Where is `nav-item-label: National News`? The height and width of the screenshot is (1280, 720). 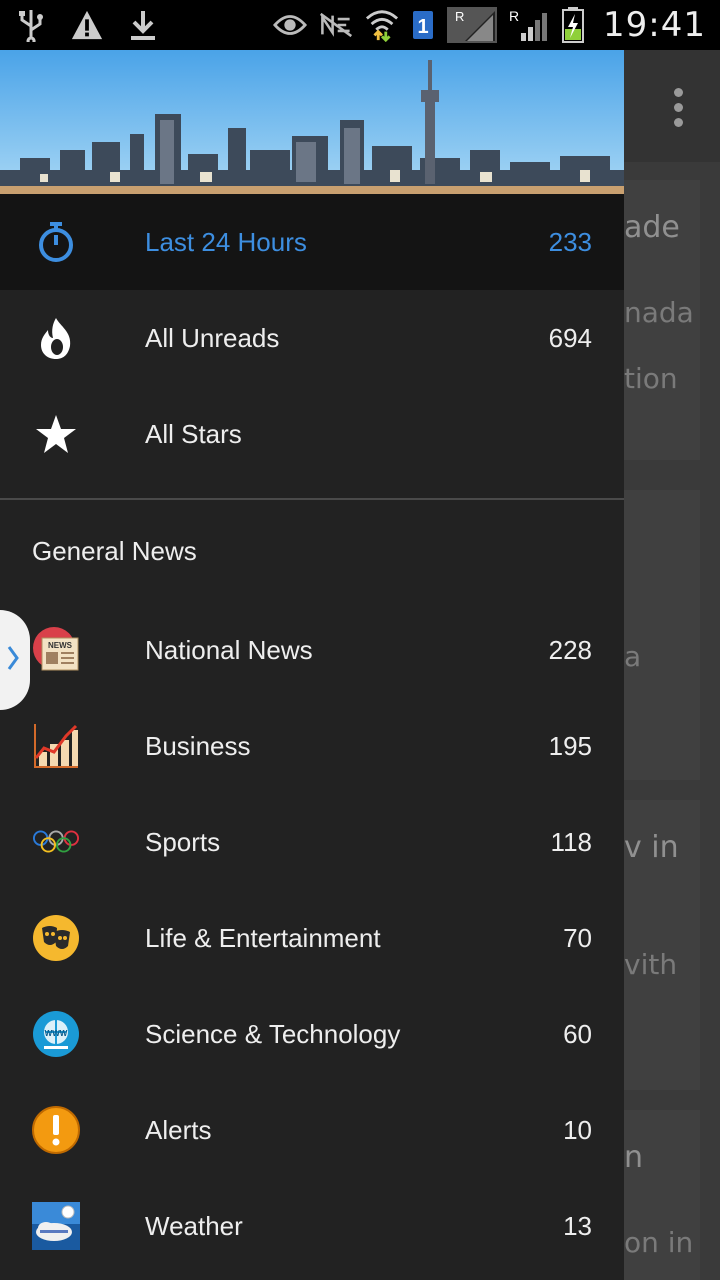
nav-item-label: National News is located at coordinates (229, 649).